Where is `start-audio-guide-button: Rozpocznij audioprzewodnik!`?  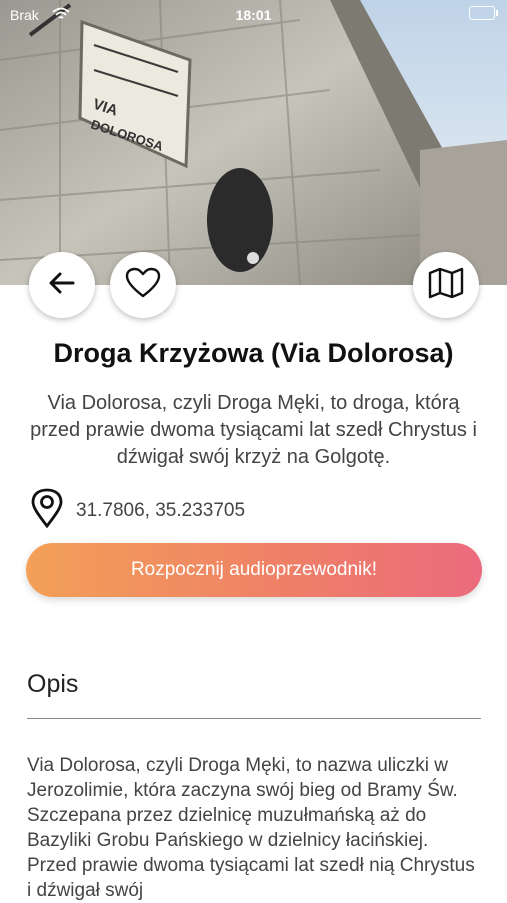
start-audio-guide-button: Rozpocznij audioprzewodnik! is located at coordinates (254, 570).